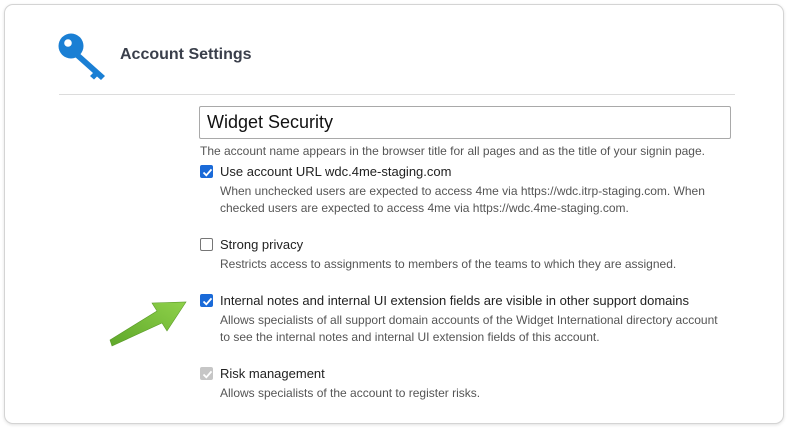 Image resolution: width=790 pixels, height=430 pixels. I want to click on account-name-input, so click(465, 122).